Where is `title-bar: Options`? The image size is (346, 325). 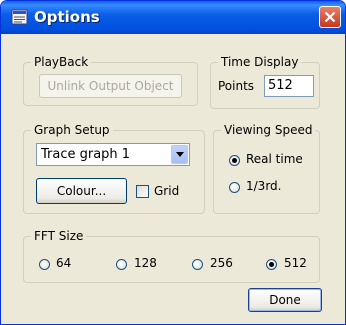
title-bar: Options is located at coordinates (173, 17).